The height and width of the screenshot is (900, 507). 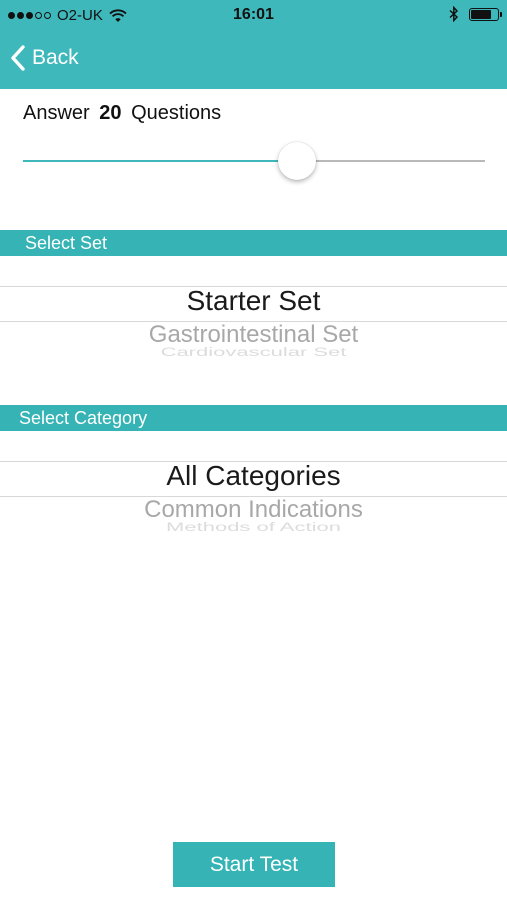 I want to click on slider-thumb, so click(x=296, y=161).